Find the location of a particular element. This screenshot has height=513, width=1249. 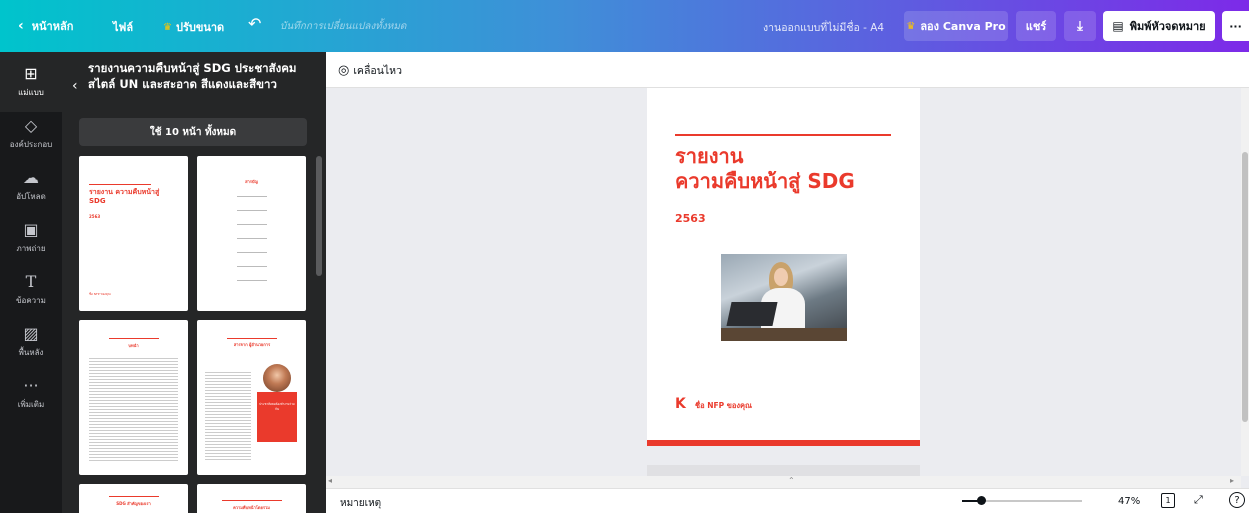

bottom-bar: หมายเหตุ 47% 1 ⤢ ? is located at coordinates (787, 500).